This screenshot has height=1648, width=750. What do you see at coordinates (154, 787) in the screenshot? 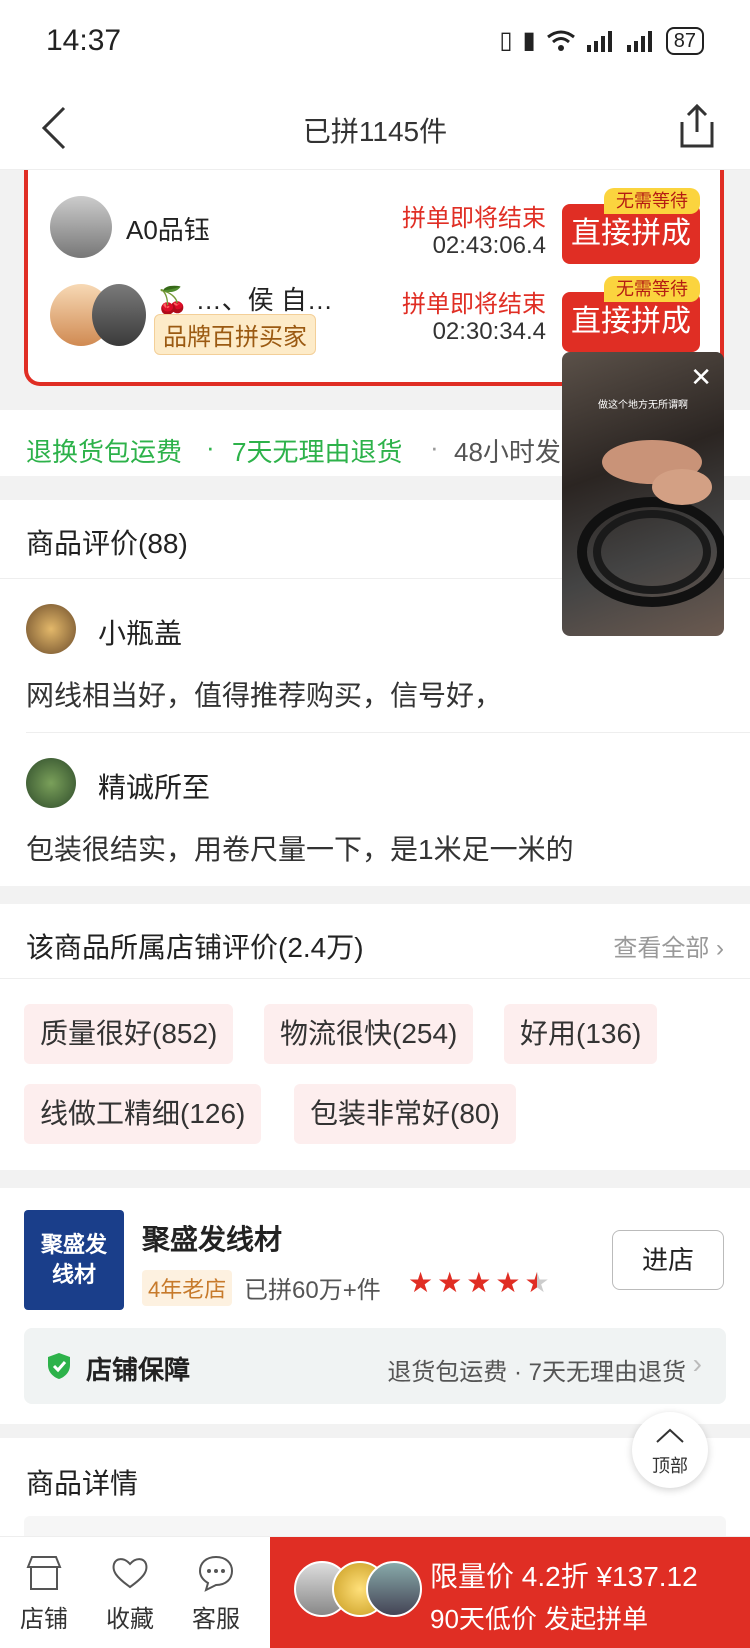
I see `reviewer-name: 精诚所至` at bounding box center [154, 787].